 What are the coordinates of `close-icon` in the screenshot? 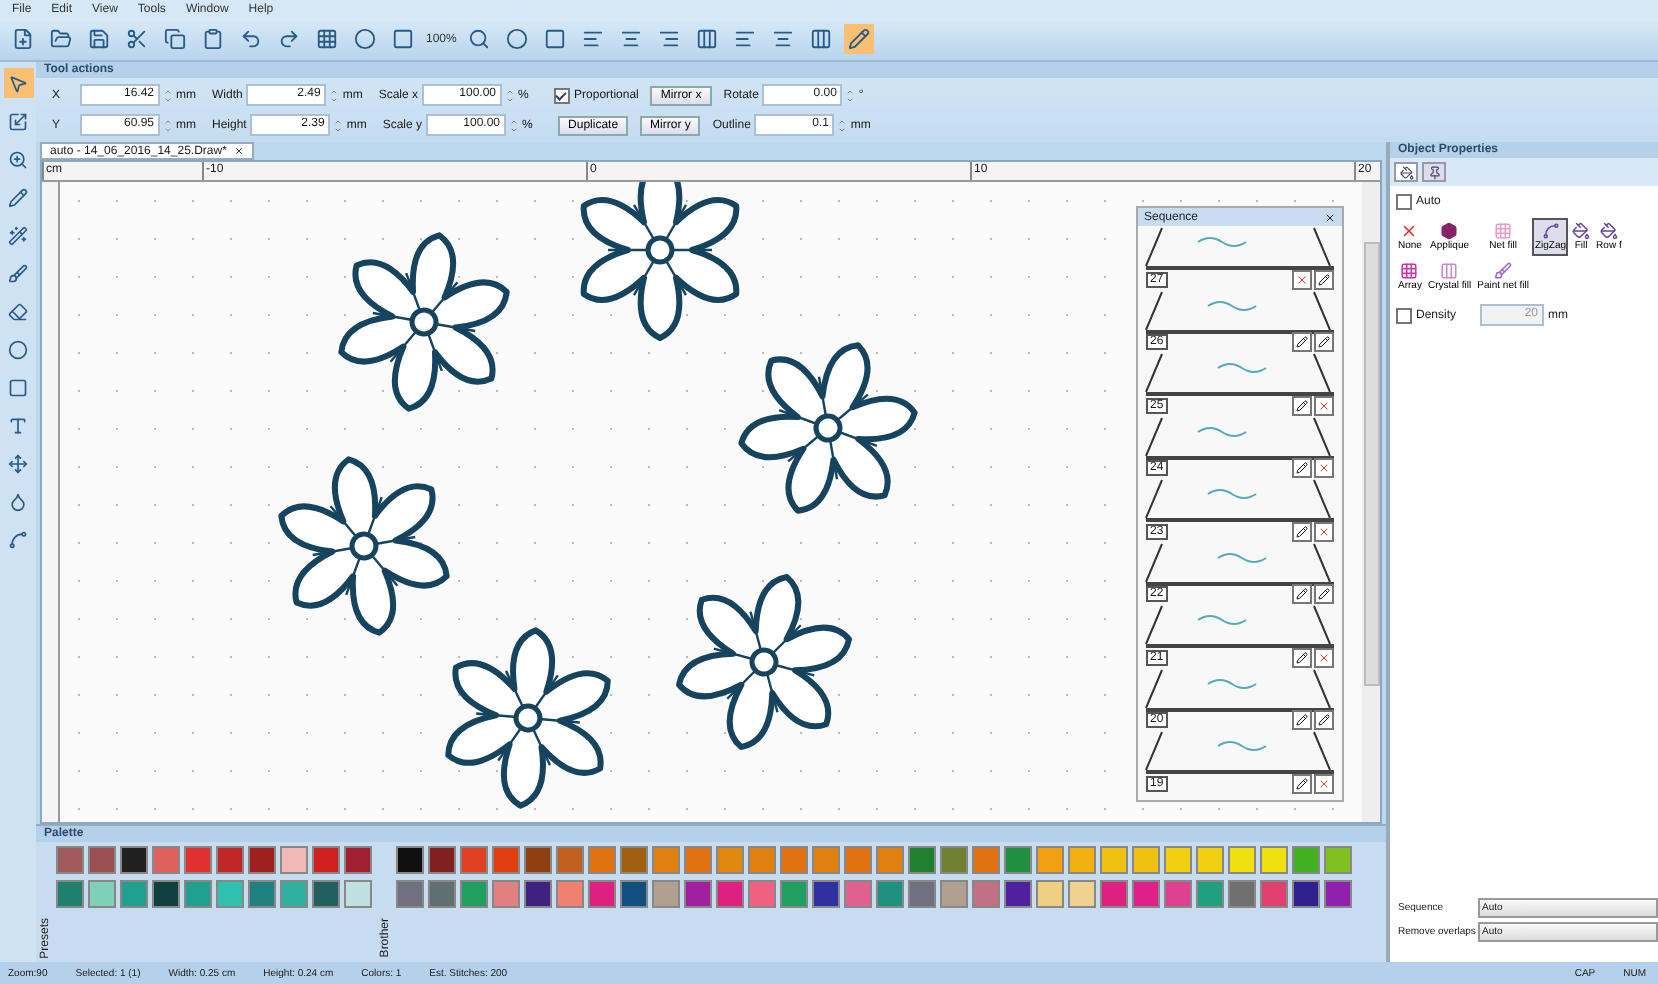 It's located at (1330, 217).